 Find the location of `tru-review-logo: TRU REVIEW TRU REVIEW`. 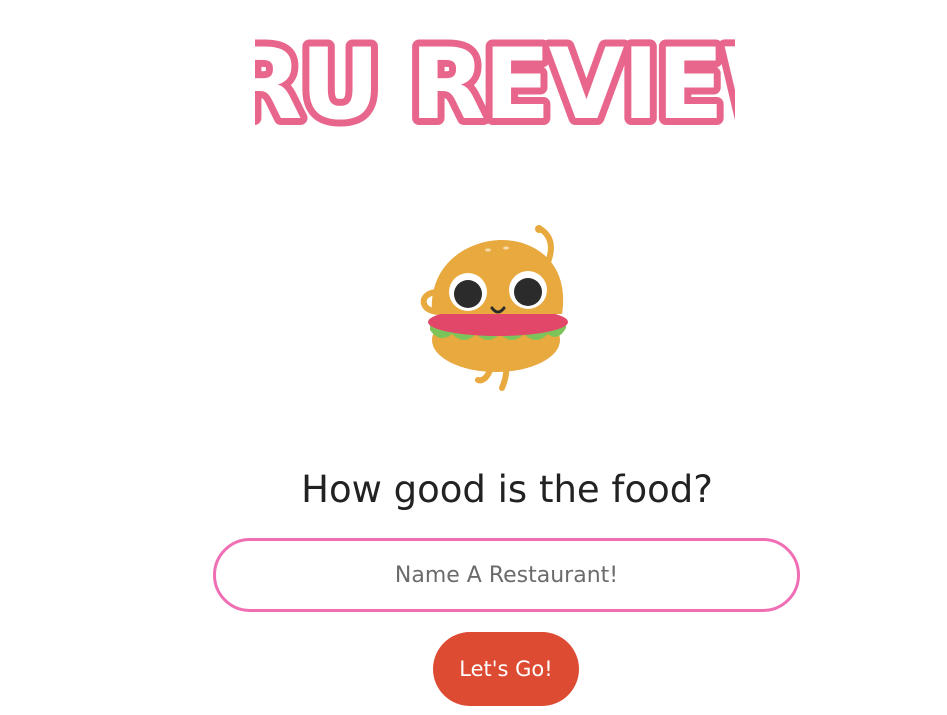

tru-review-logo: TRU REVIEW TRU REVIEW is located at coordinates (495, 77).